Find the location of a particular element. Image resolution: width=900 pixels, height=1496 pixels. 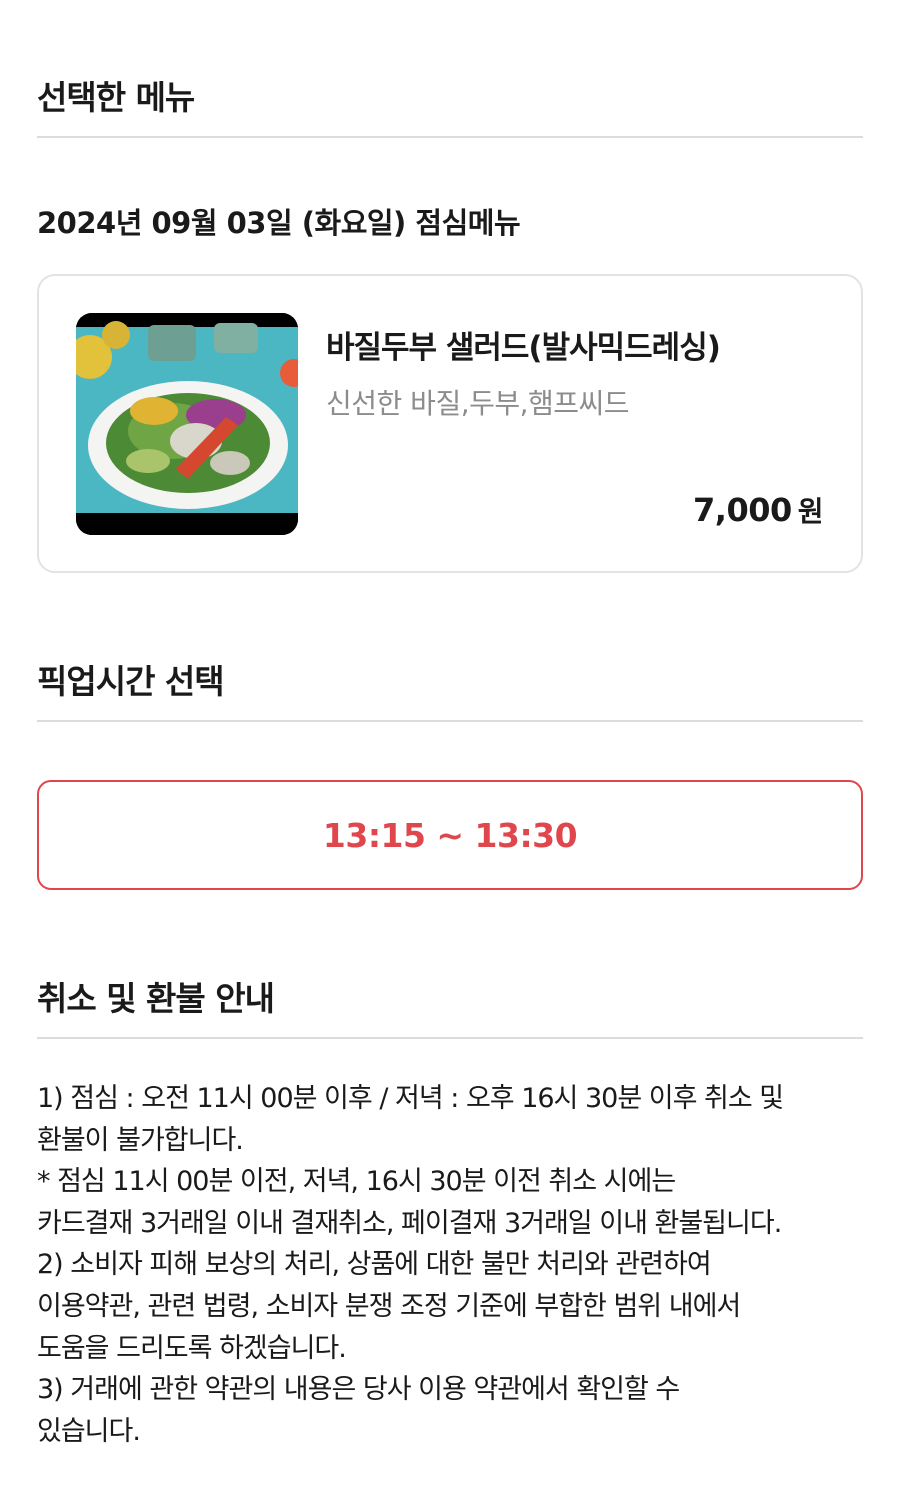

refund-section-title: 취소 및 환불 안내 is located at coordinates (156, 998).